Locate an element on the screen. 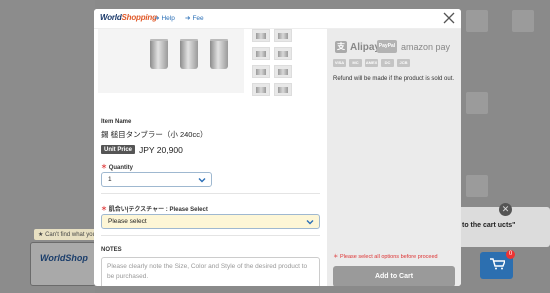 The height and width of the screenshot is (293, 550). item-price: JPY 20,900 is located at coordinates (161, 150).